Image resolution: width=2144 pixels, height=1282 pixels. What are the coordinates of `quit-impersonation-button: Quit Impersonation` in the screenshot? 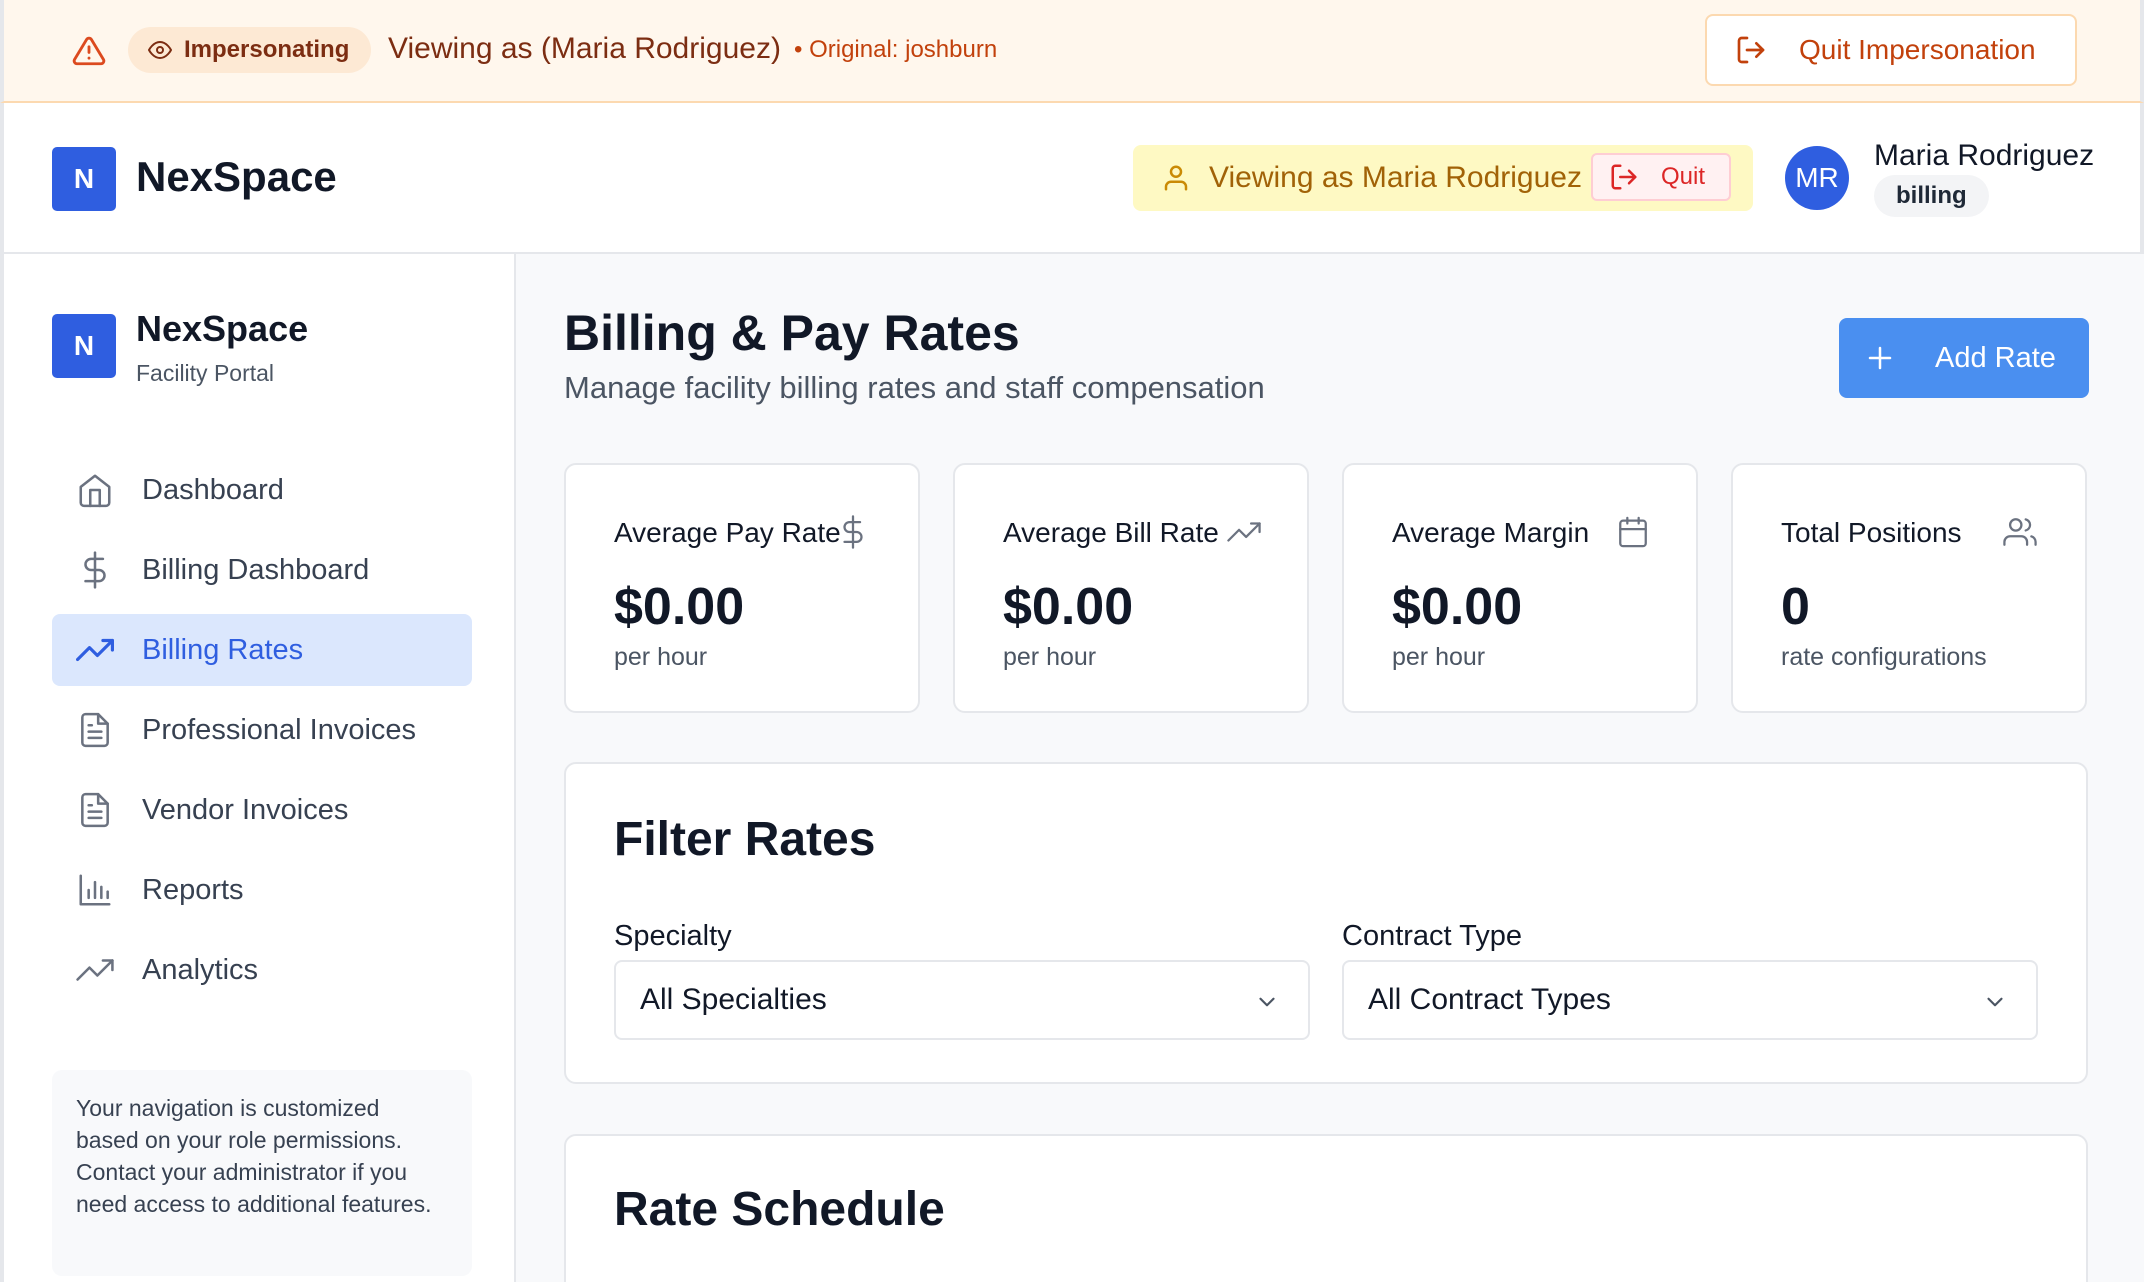 It's located at (1891, 50).